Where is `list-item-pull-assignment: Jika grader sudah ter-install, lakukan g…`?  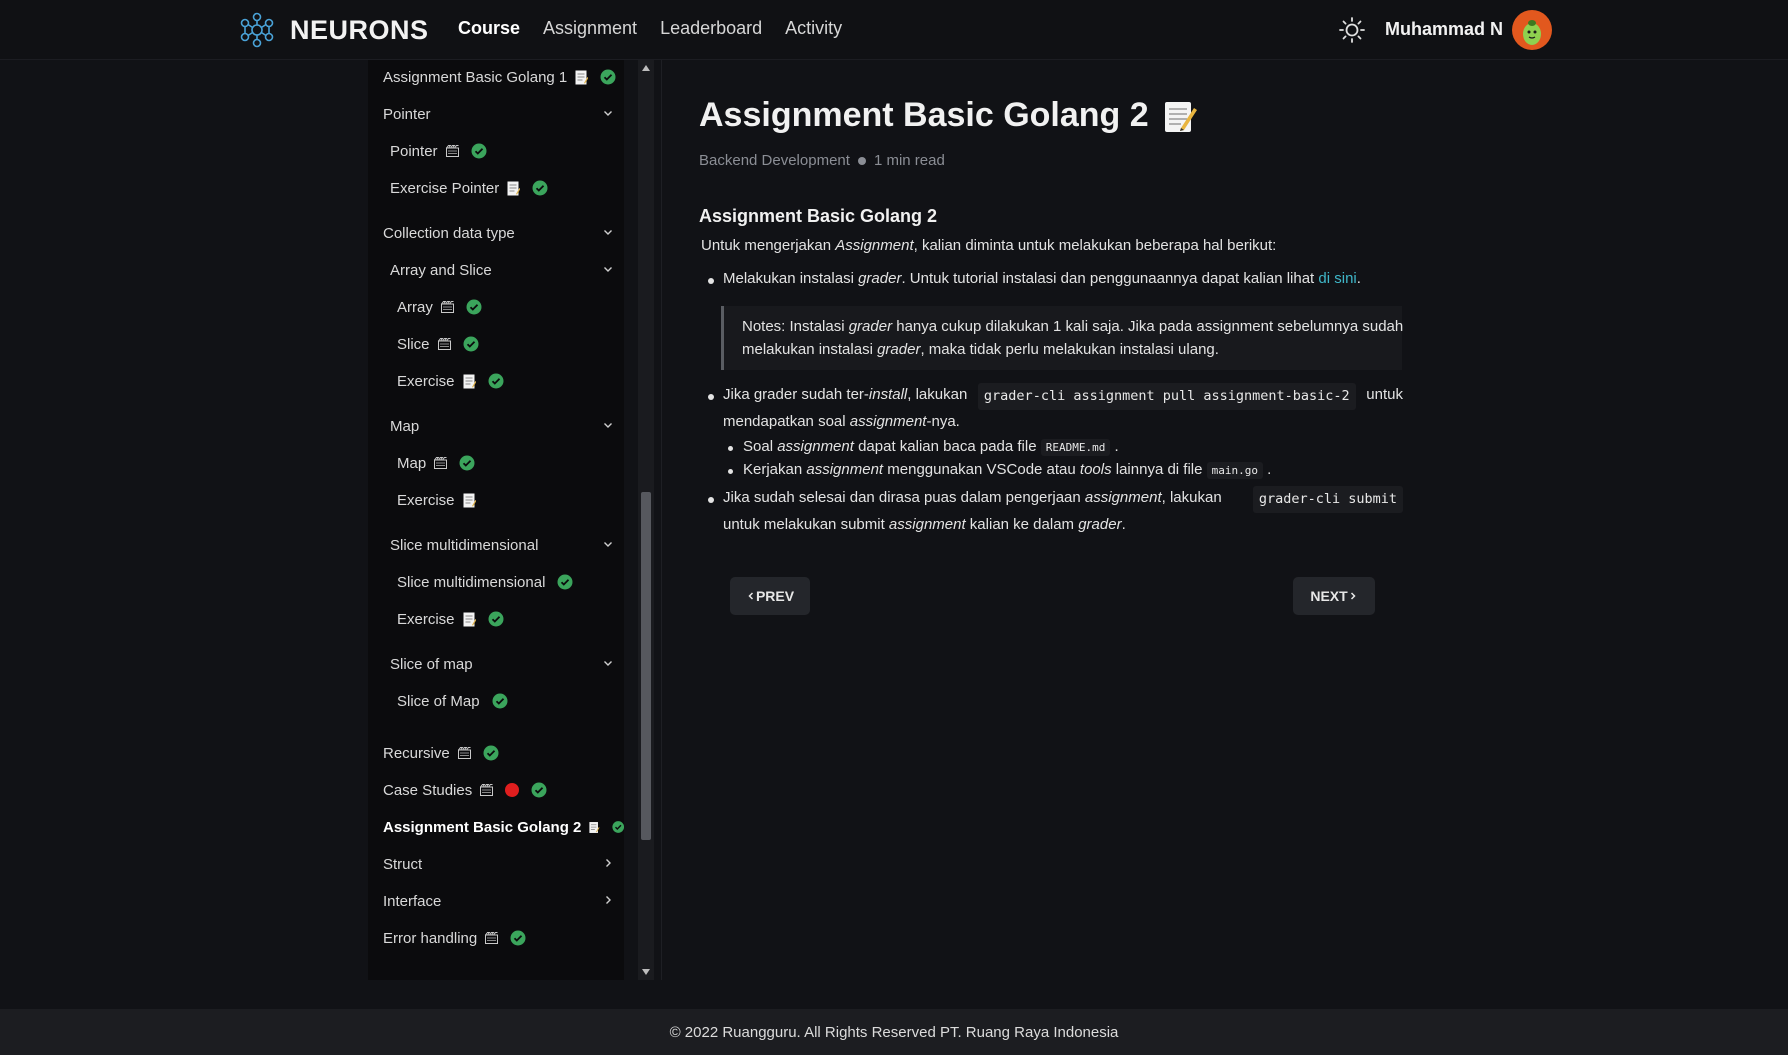 list-item-pull-assignment: Jika grader sudah ter-install, lakukan g… is located at coordinates (1063, 408).